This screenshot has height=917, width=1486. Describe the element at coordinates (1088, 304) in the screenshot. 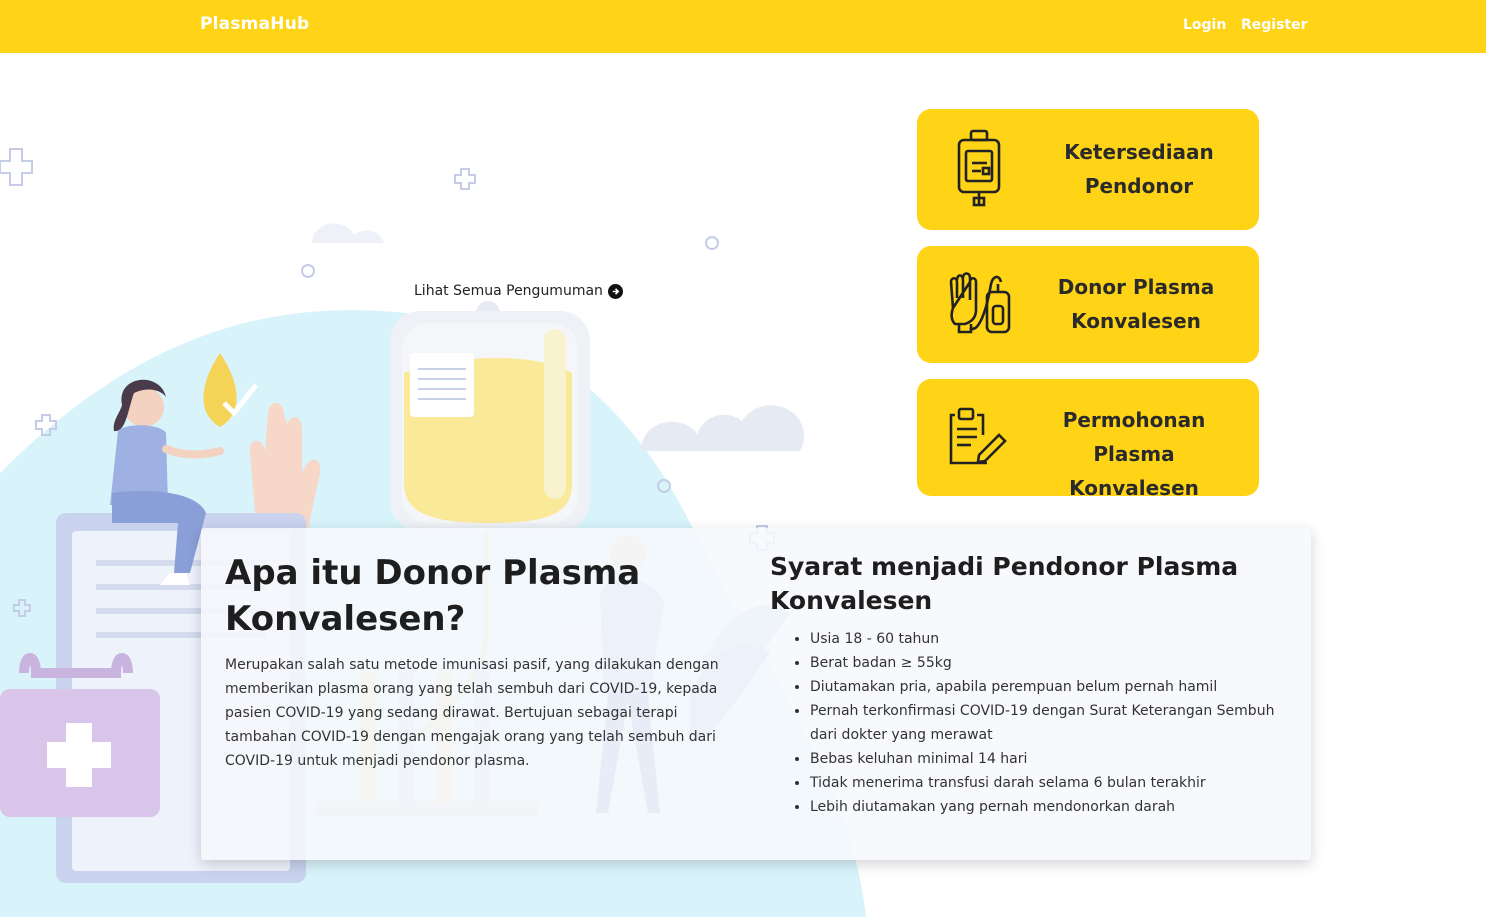

I see `menu-card-donate-plasma: Donor Plasma Konvalesen` at that location.